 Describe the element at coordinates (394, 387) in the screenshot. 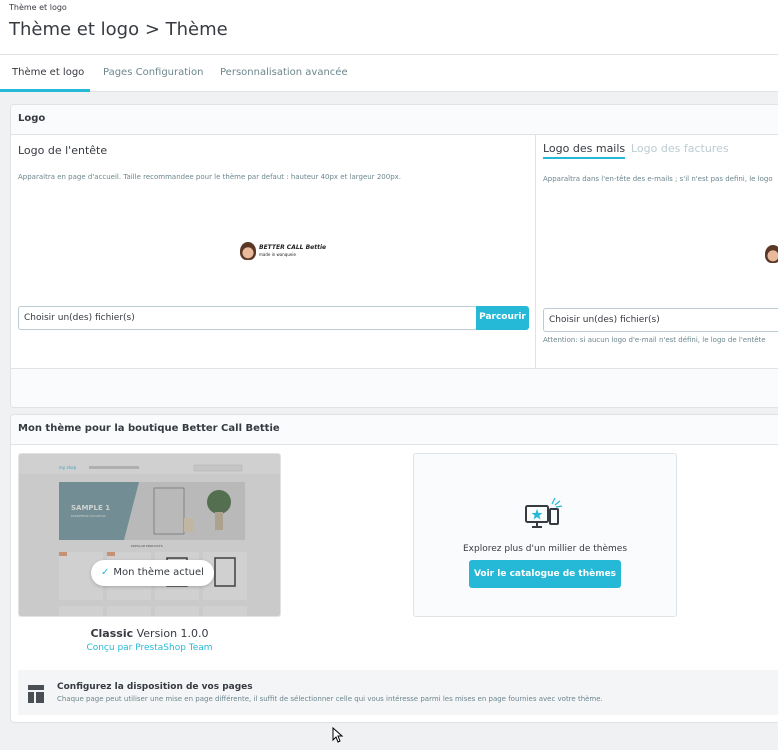

I see `logo-panel-footer` at that location.